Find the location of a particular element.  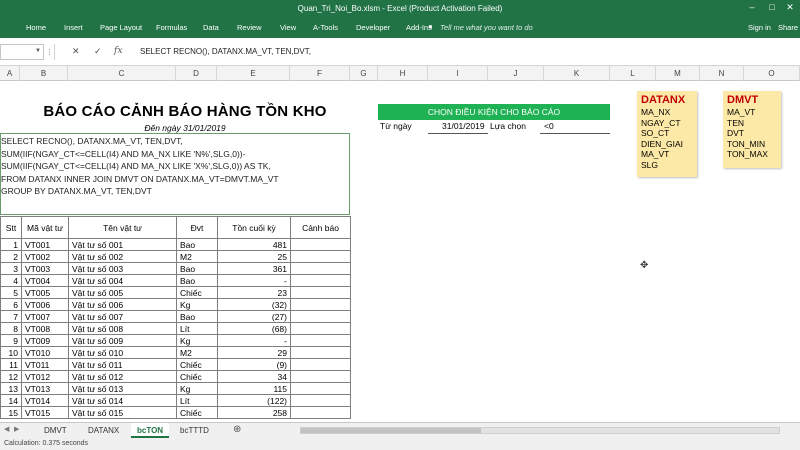

dmvt-fields-box: DMVT MA_VT TEN DVT TON_MIN TON_MAX is located at coordinates (752, 129).